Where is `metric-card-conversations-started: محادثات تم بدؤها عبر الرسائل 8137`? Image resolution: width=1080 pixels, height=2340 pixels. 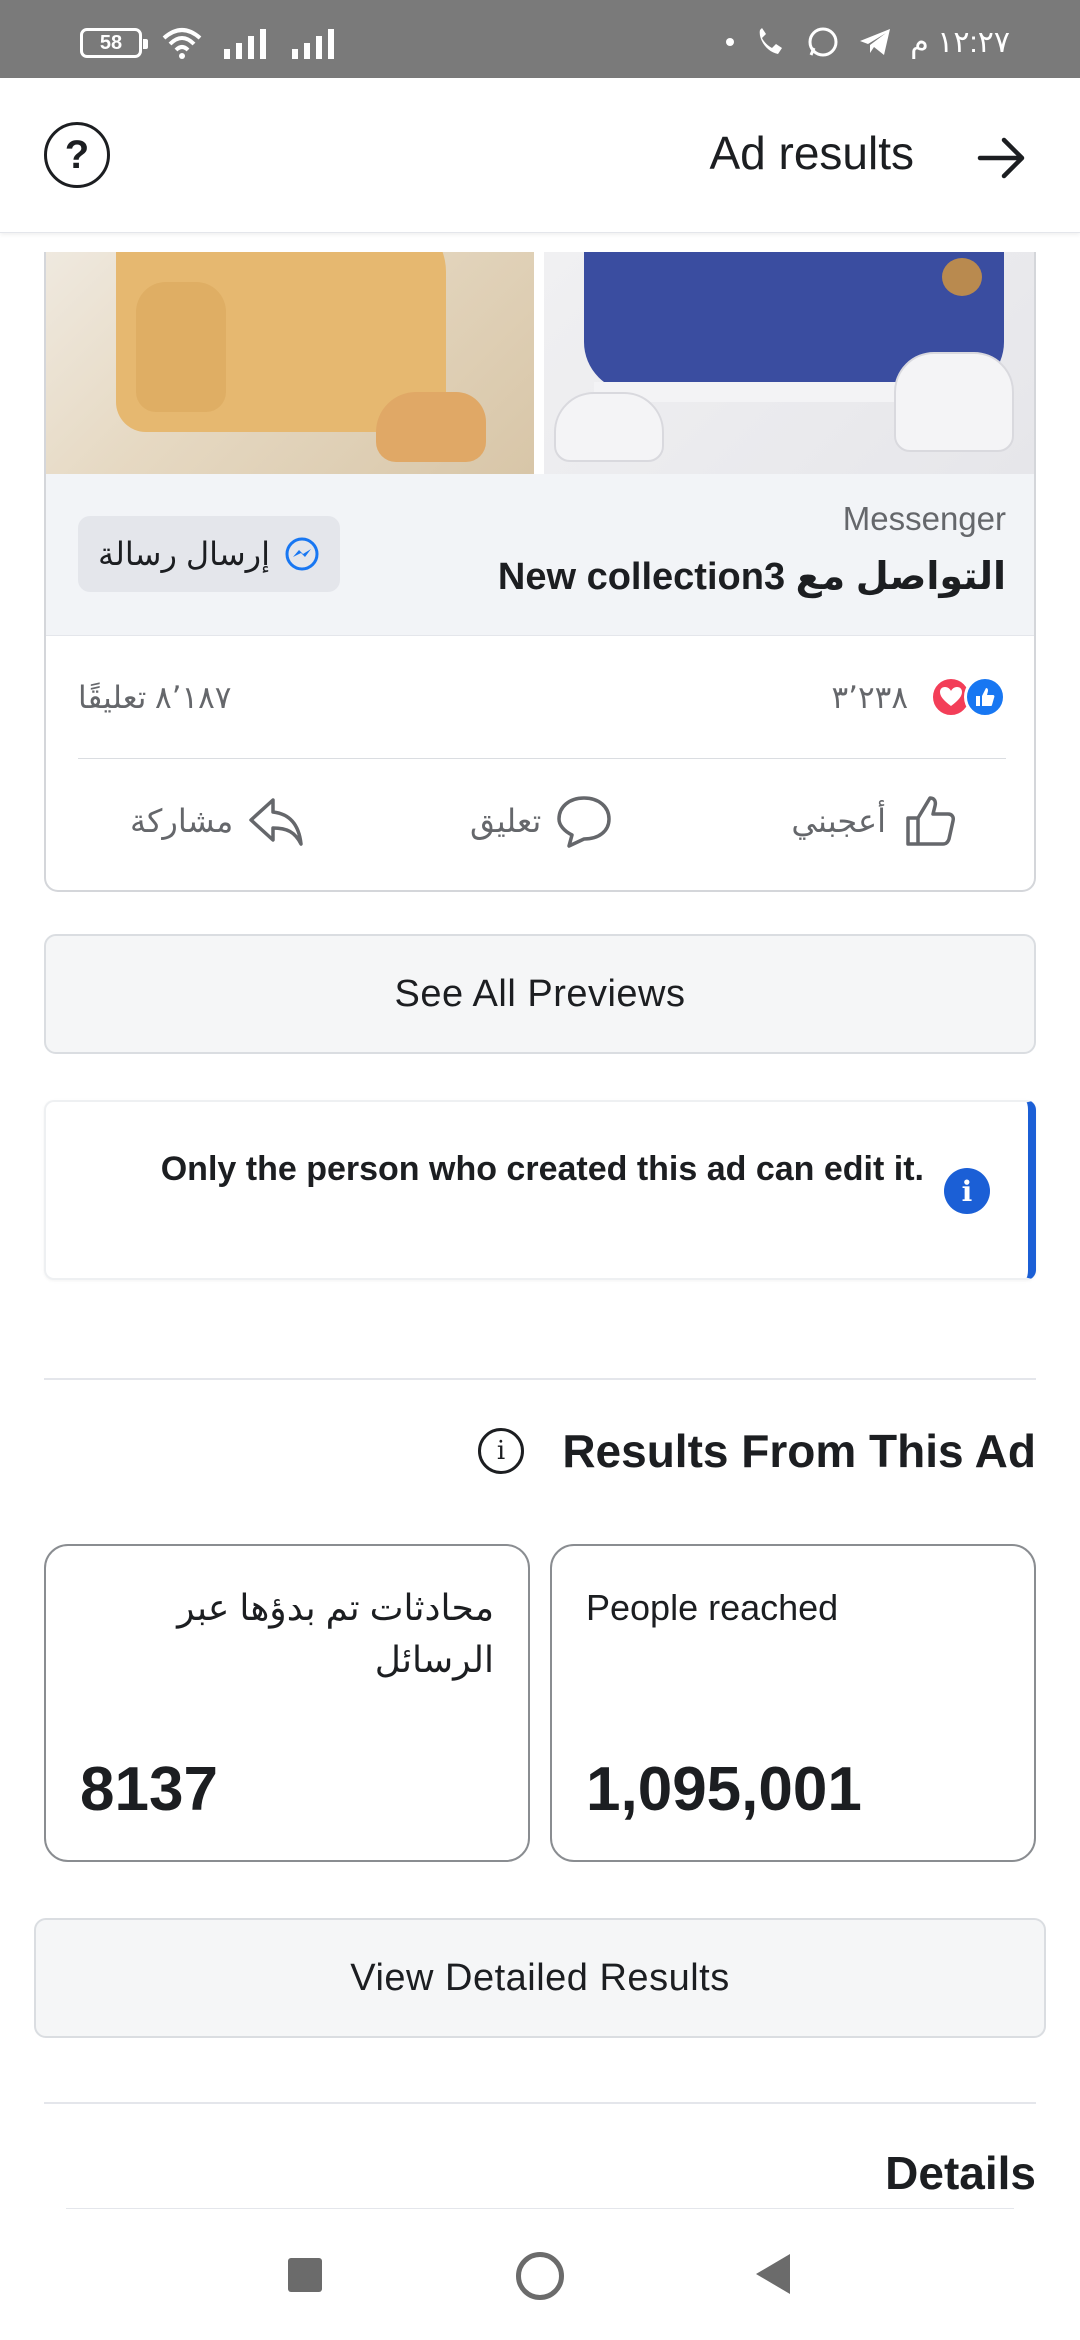 metric-card-conversations-started: محادثات تم بدؤها عبر الرسائل 8137 is located at coordinates (287, 1703).